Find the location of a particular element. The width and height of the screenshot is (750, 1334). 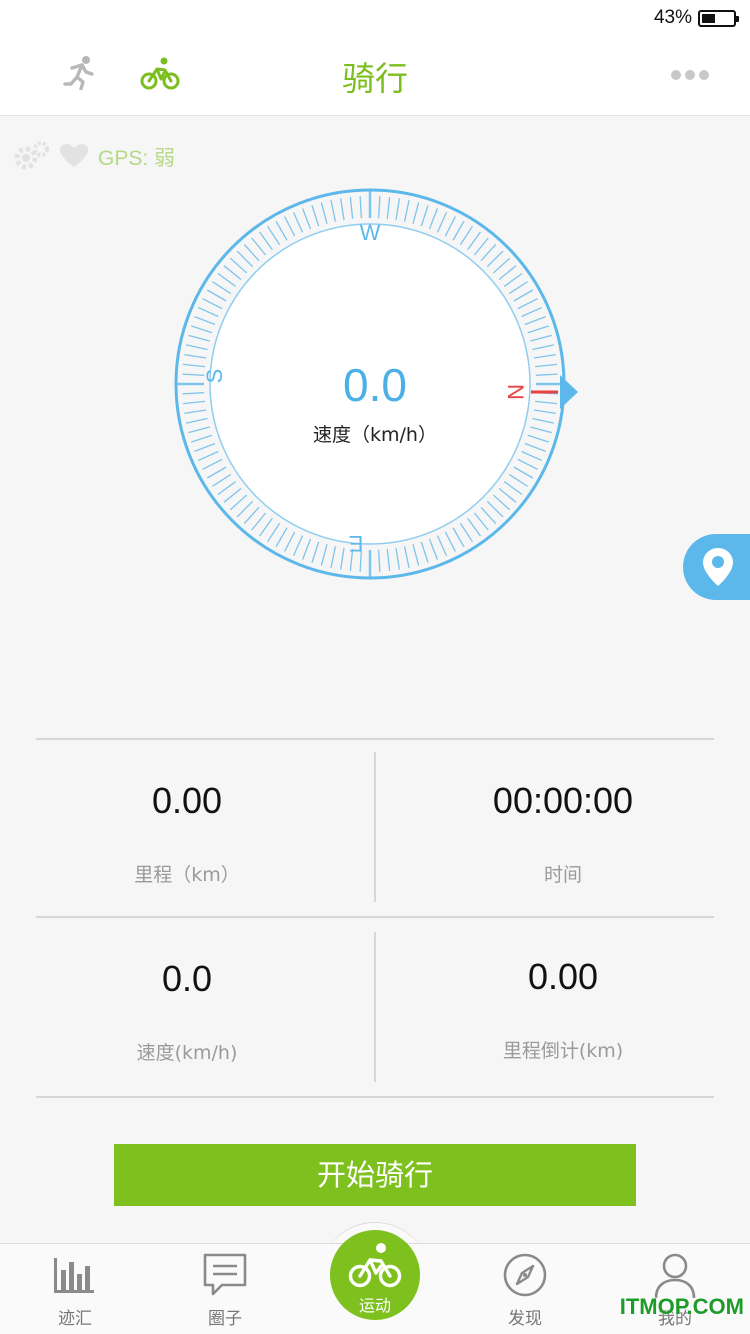

compass-label-bottom: E is located at coordinates (356, 543).